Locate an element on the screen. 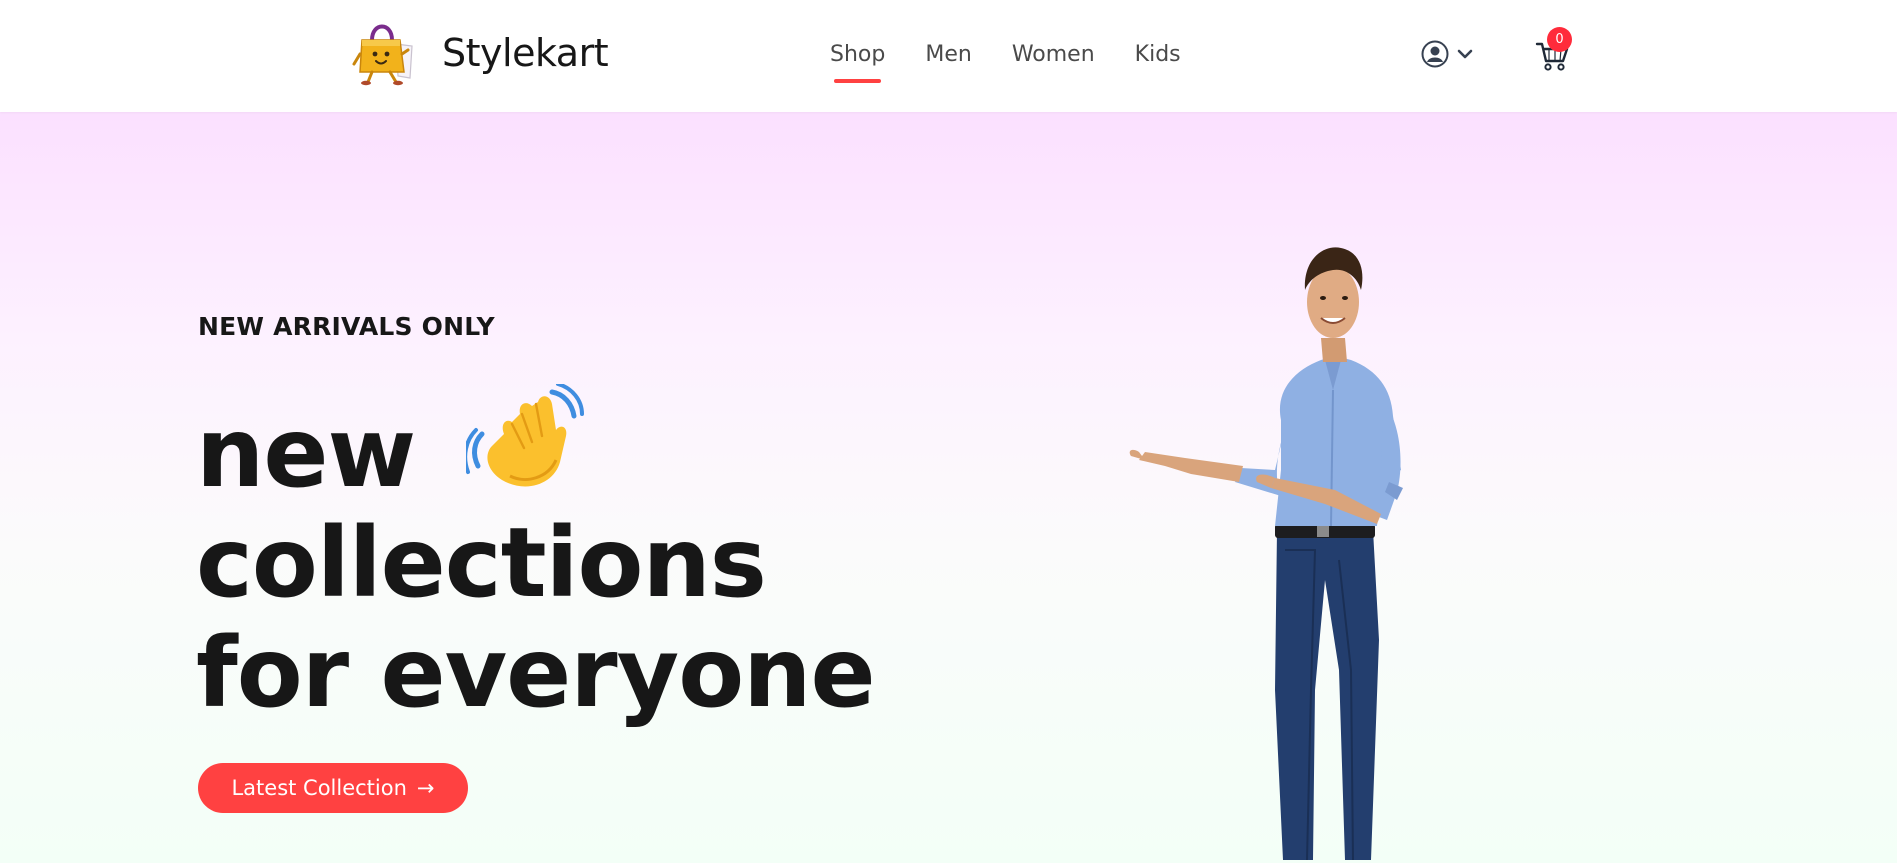 The width and height of the screenshot is (1897, 863). user-menu-button is located at coordinates (1447, 54).